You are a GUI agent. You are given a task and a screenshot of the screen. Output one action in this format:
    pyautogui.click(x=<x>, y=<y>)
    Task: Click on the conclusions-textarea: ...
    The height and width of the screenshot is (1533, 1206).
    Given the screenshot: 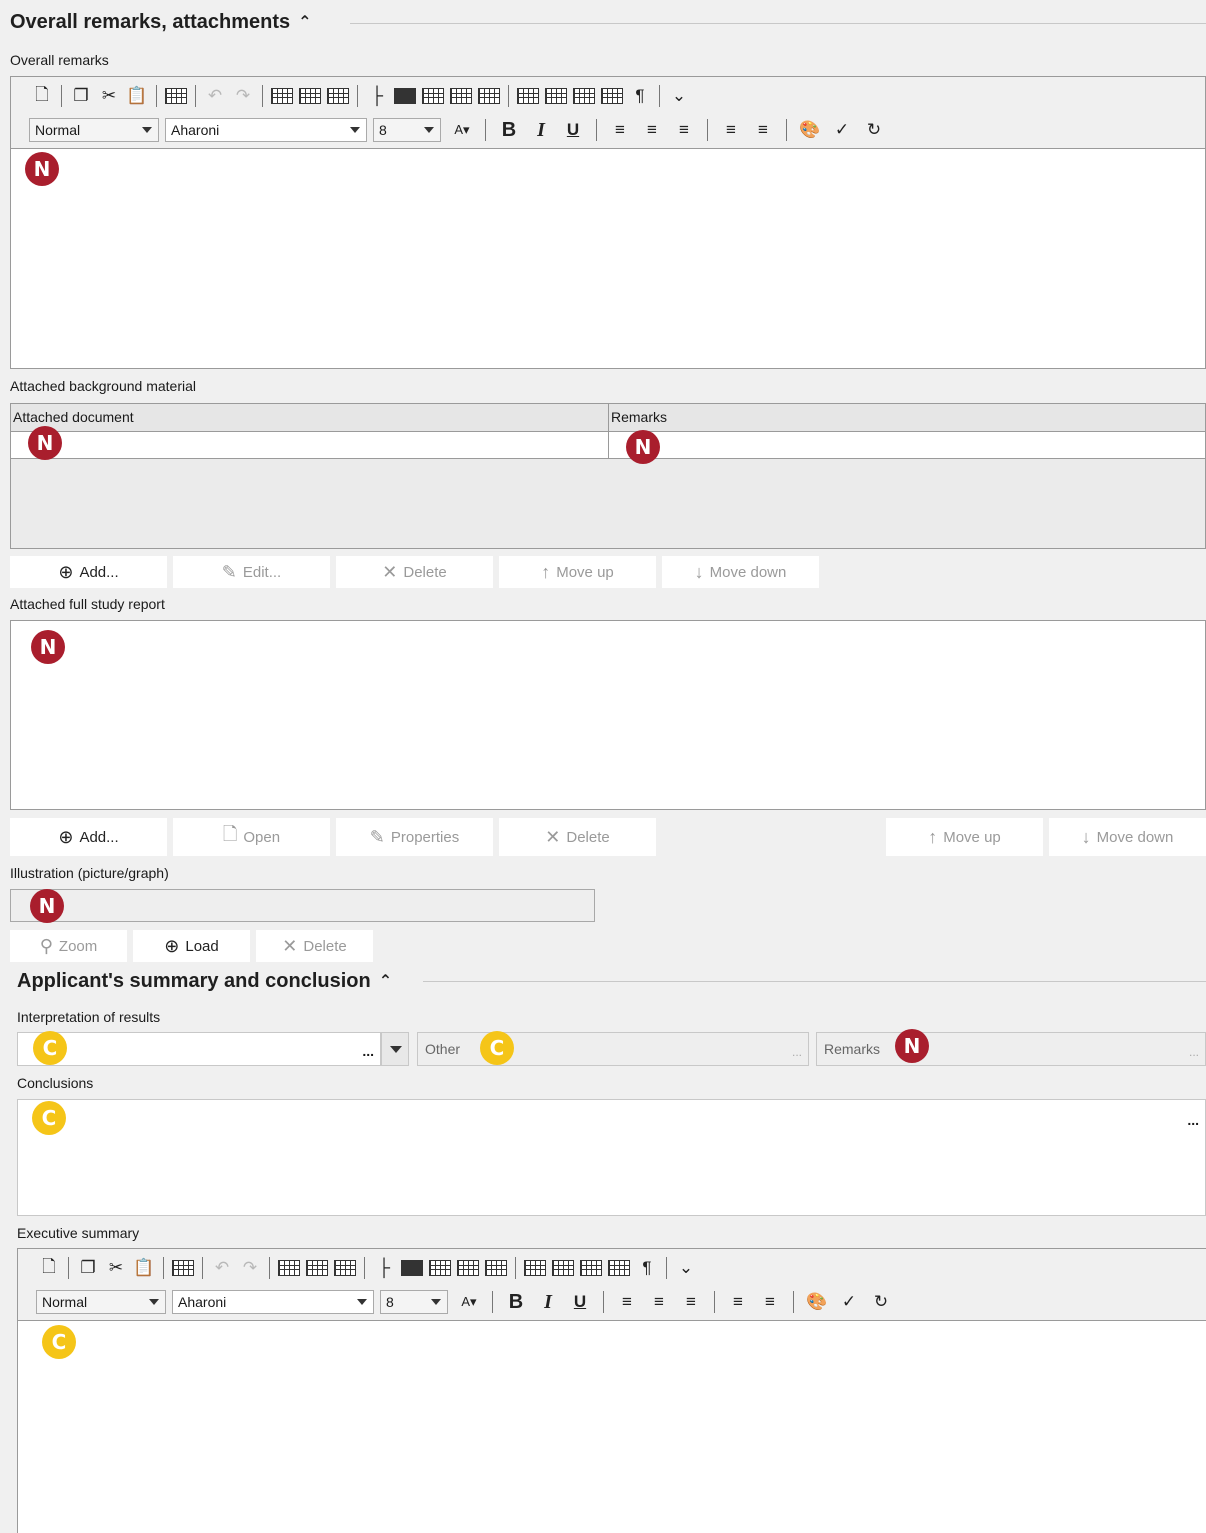 What is the action you would take?
    pyautogui.click(x=611, y=1157)
    